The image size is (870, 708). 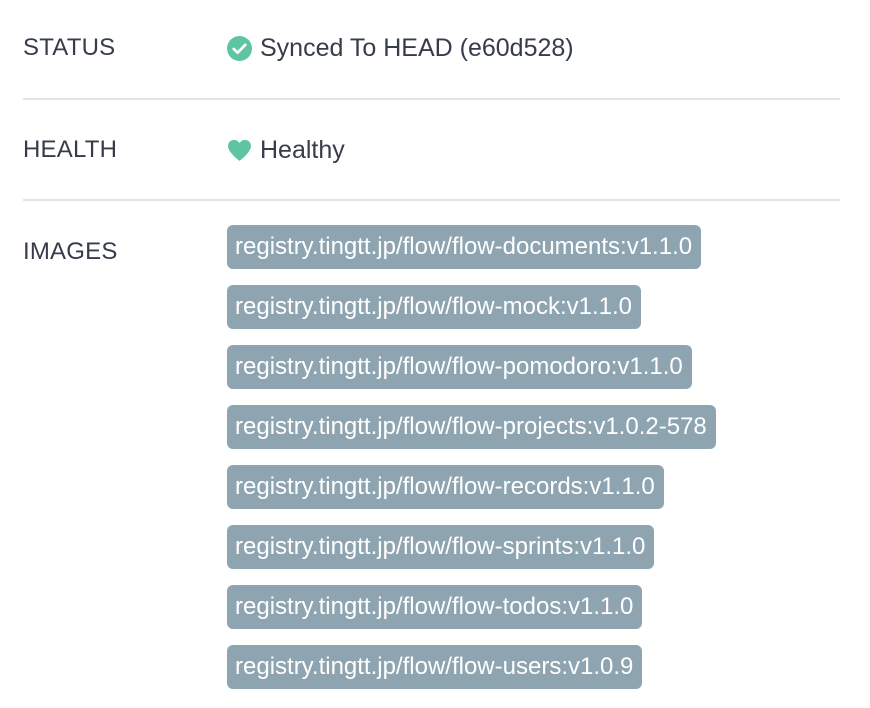 What do you see at coordinates (434, 307) in the screenshot?
I see `image-tag: registry.tingtt.jp/flow/flow-mock:v1.1.0` at bounding box center [434, 307].